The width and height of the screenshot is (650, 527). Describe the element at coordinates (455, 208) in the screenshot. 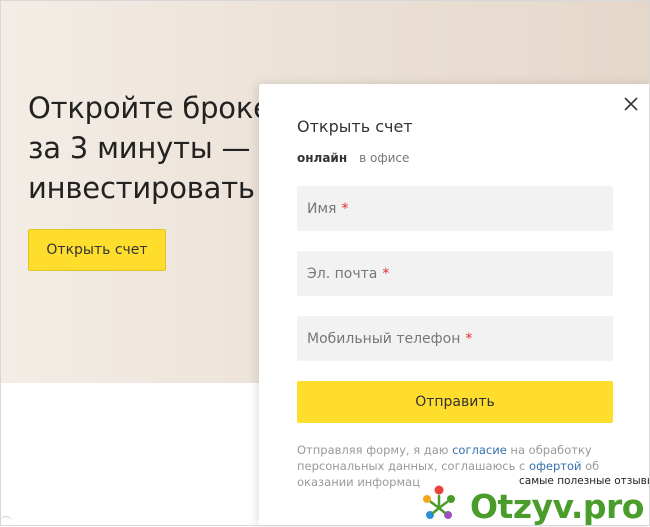

I see `name-field: Имя *` at that location.